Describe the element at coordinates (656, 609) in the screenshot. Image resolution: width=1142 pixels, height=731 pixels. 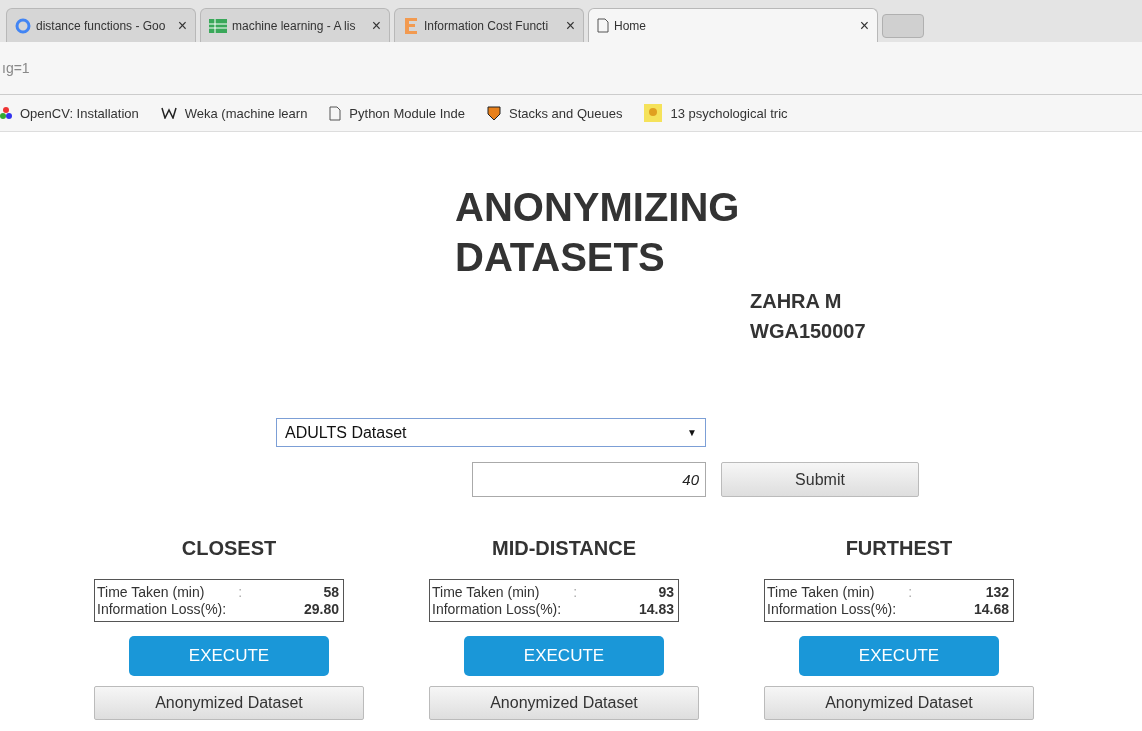
I see `stat-value: 14.83` at that location.